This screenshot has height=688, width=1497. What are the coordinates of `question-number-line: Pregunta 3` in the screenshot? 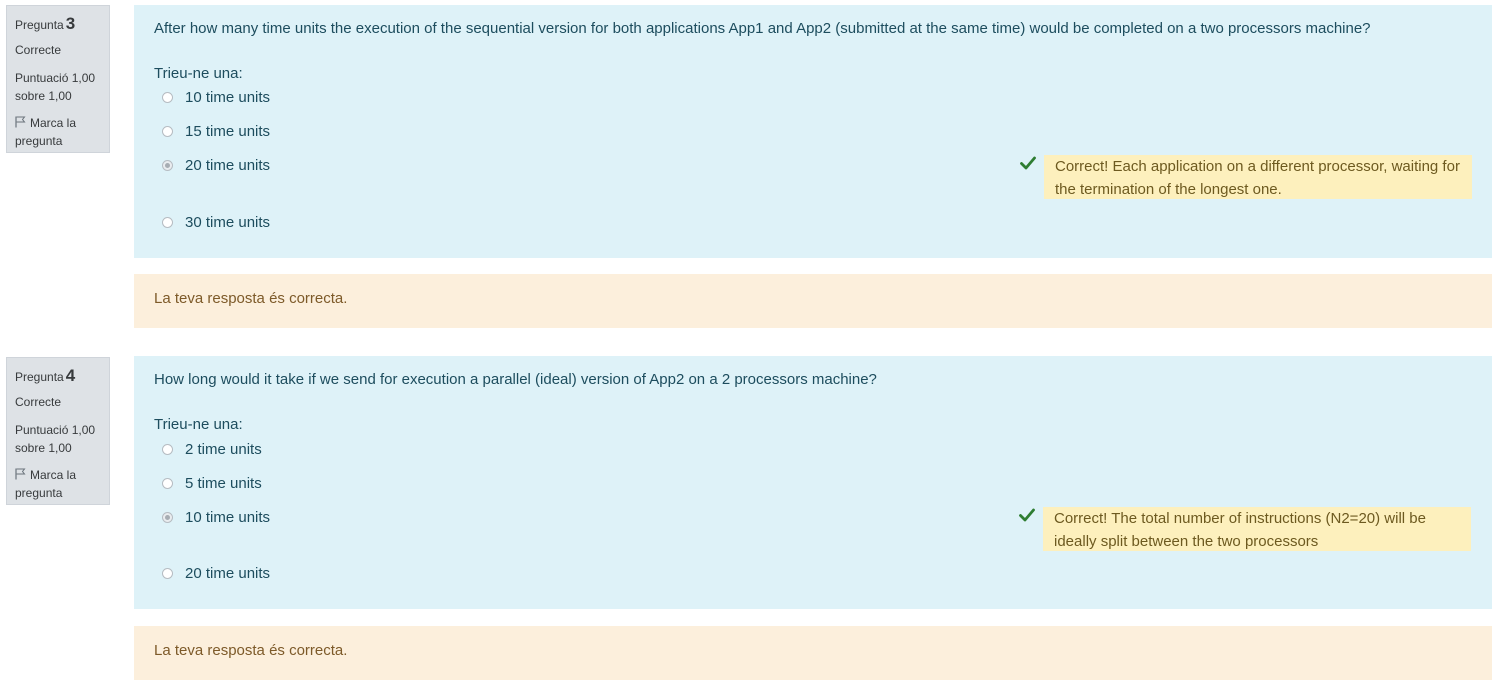 It's located at (58, 24).